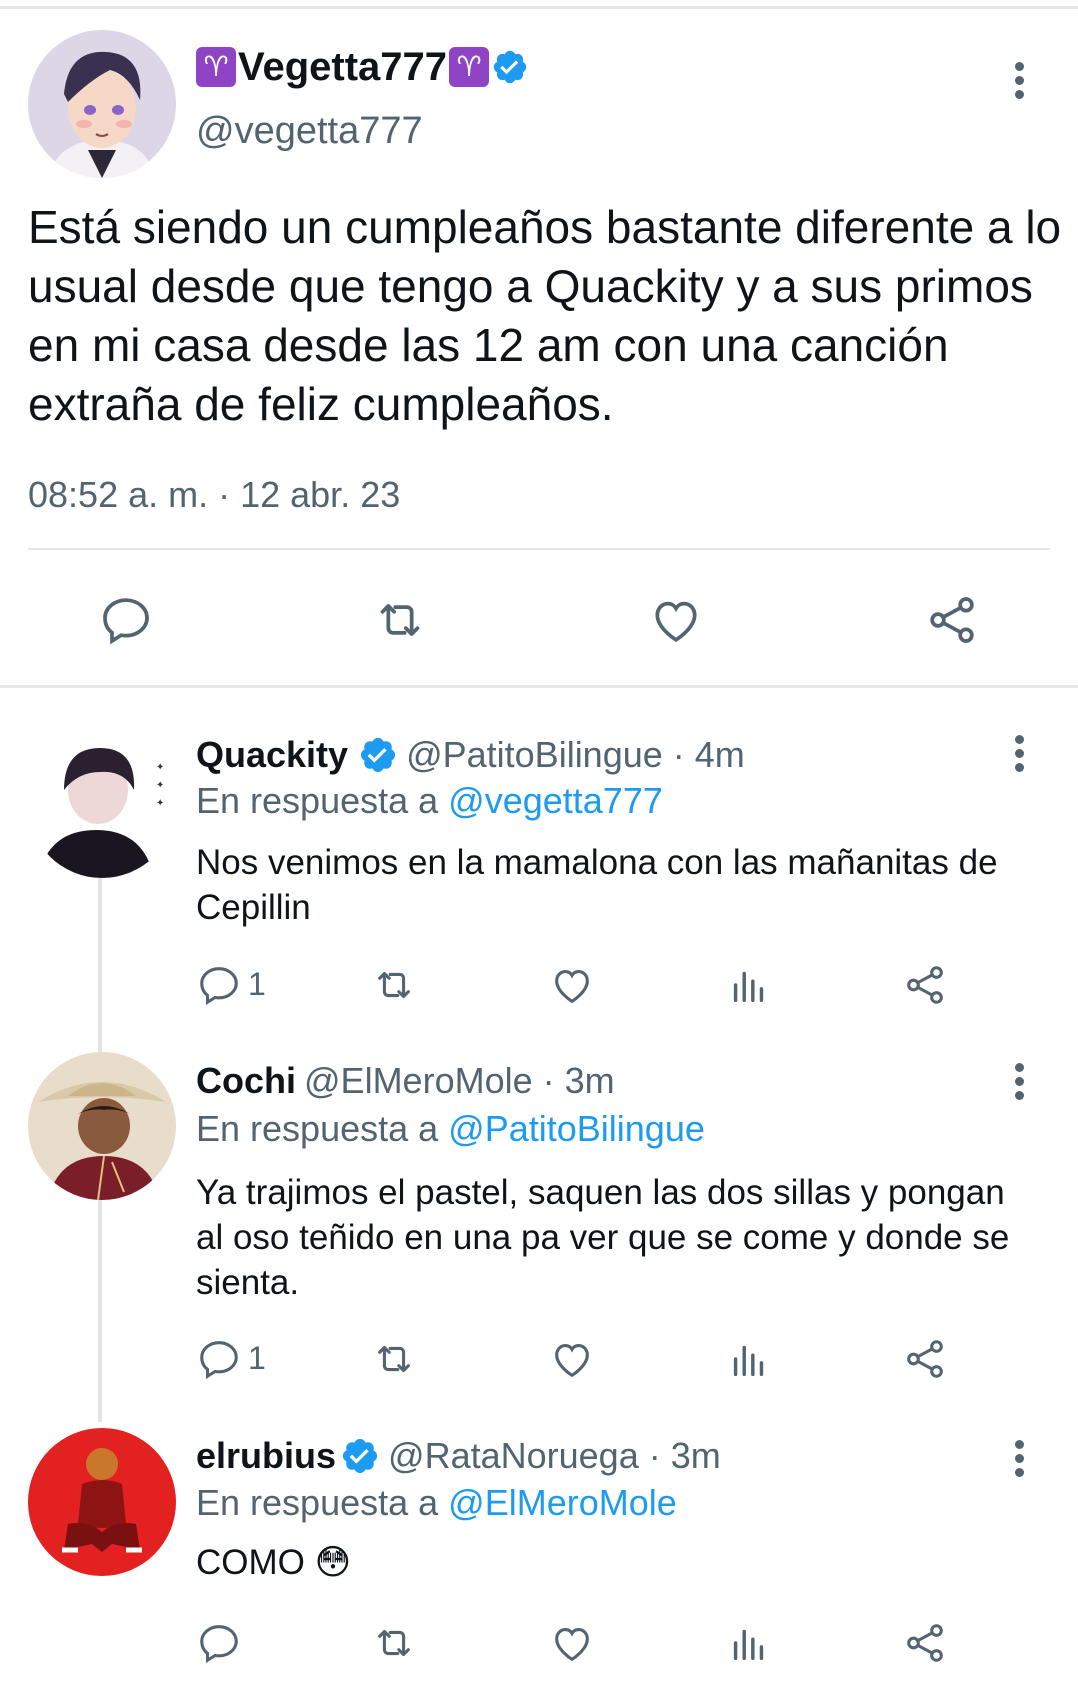 Image resolution: width=1078 pixels, height=1684 pixels. I want to click on reply-to-line: En respuesta a @PatitoBilingue, so click(450, 1129).